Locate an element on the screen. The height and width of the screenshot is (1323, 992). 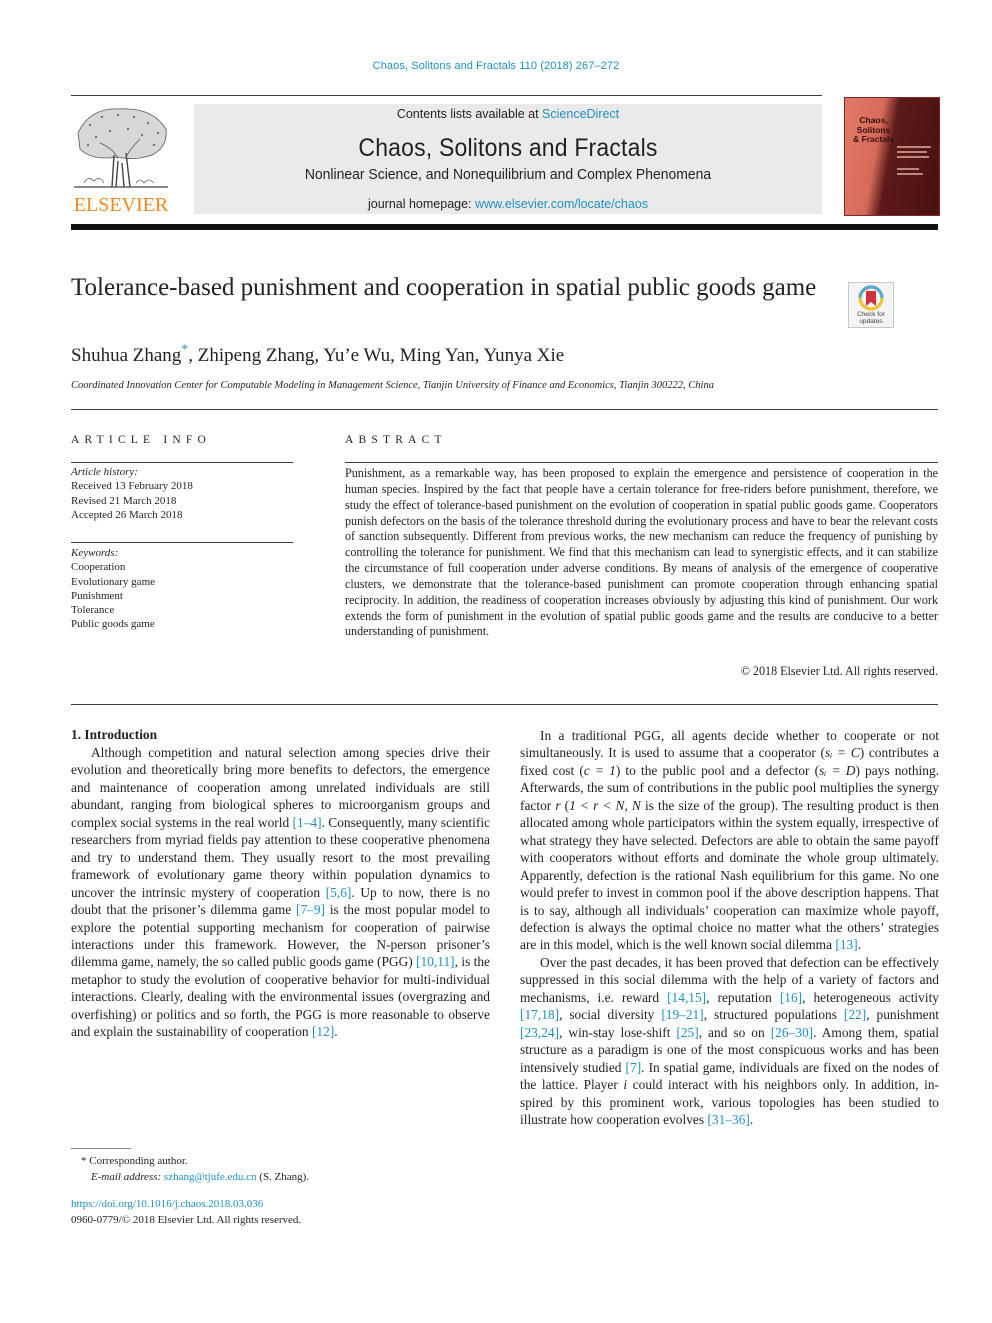
check-for-updates-badge: Check for updates is located at coordinates (871, 305).